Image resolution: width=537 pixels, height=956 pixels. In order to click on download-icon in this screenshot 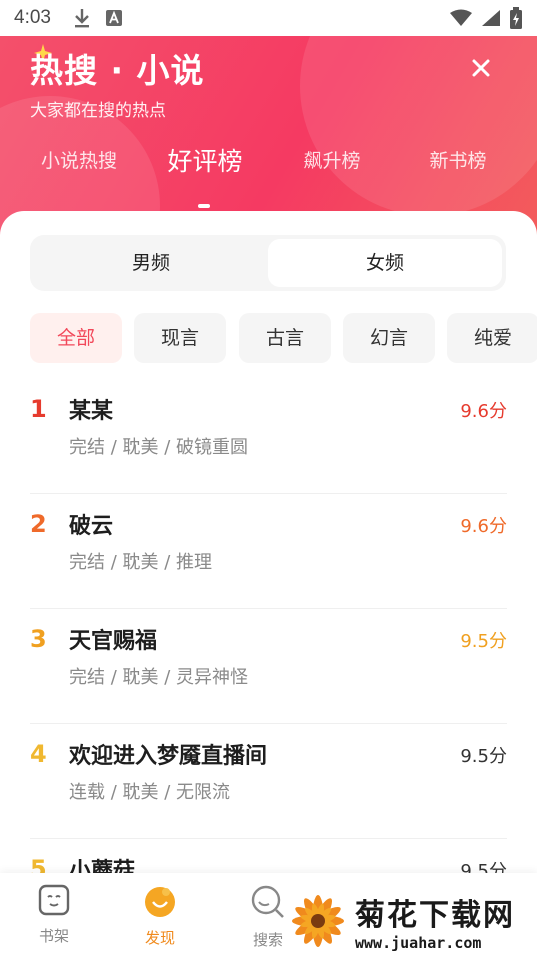, I will do `click(81, 18)`.